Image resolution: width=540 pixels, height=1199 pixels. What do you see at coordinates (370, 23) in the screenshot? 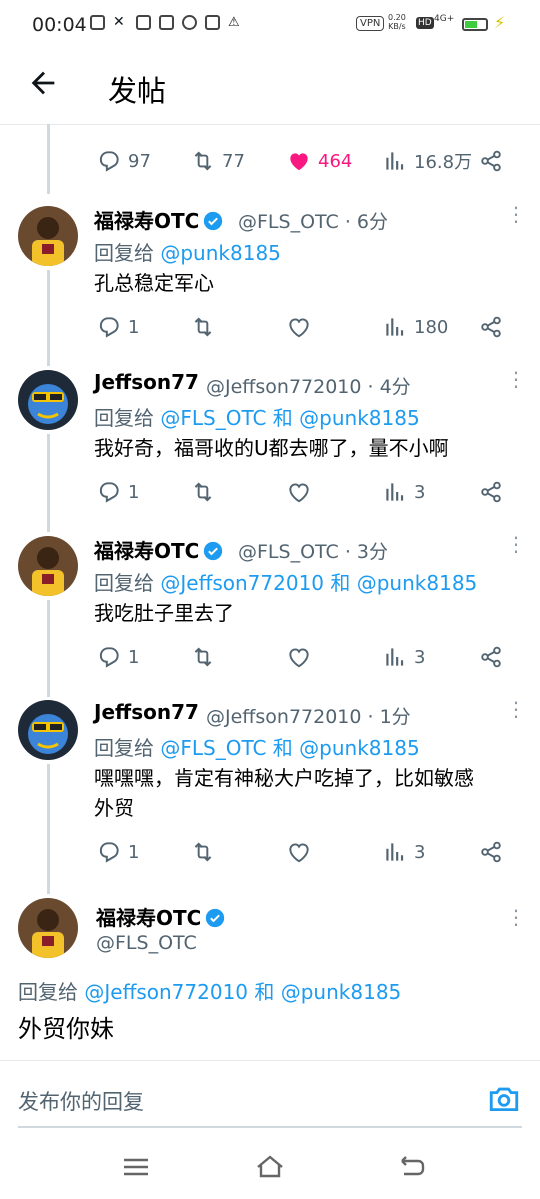
I see `vpn-badge: VPN` at bounding box center [370, 23].